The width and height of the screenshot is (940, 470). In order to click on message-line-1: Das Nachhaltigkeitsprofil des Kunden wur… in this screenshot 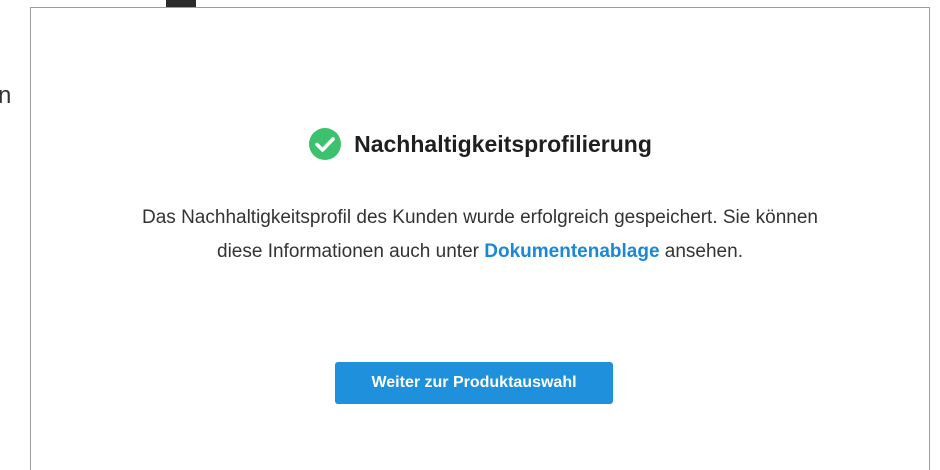, I will do `click(480, 217)`.